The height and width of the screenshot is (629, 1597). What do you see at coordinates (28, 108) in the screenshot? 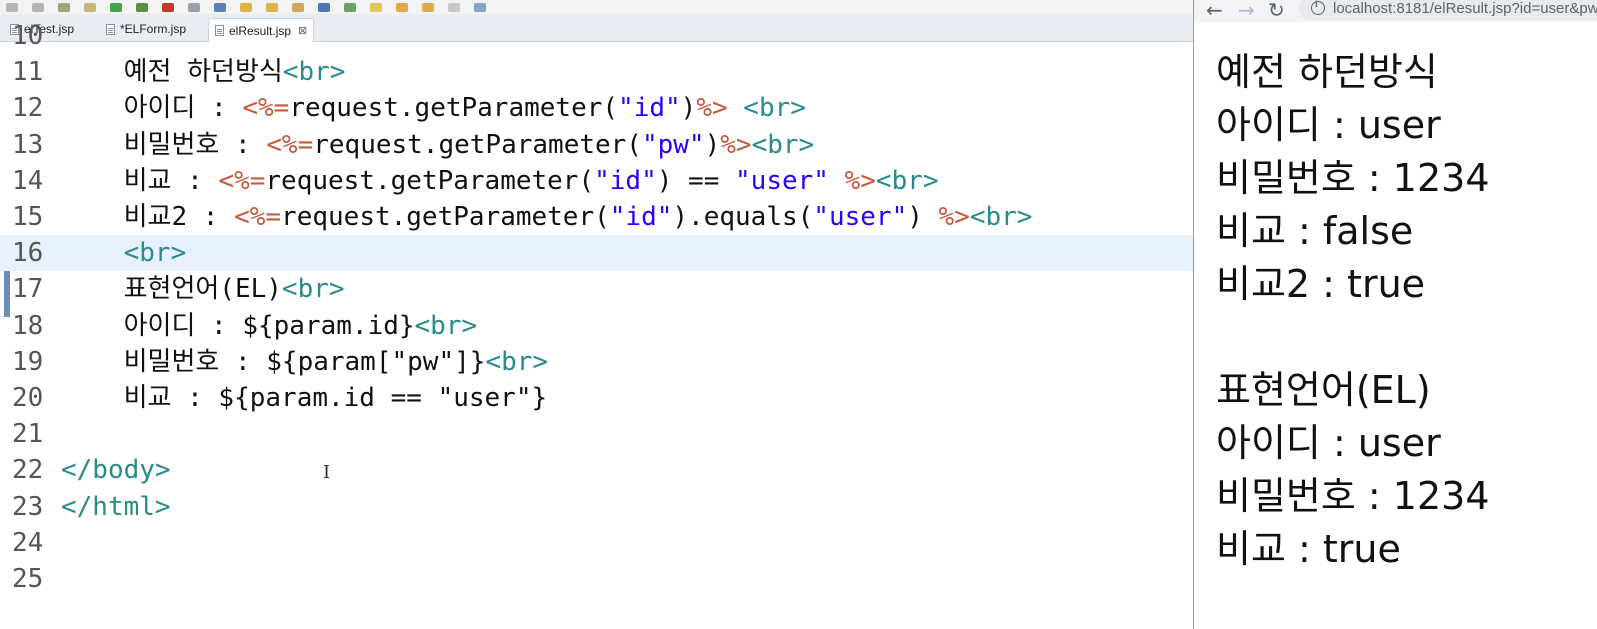
I see `line-number: 12` at bounding box center [28, 108].